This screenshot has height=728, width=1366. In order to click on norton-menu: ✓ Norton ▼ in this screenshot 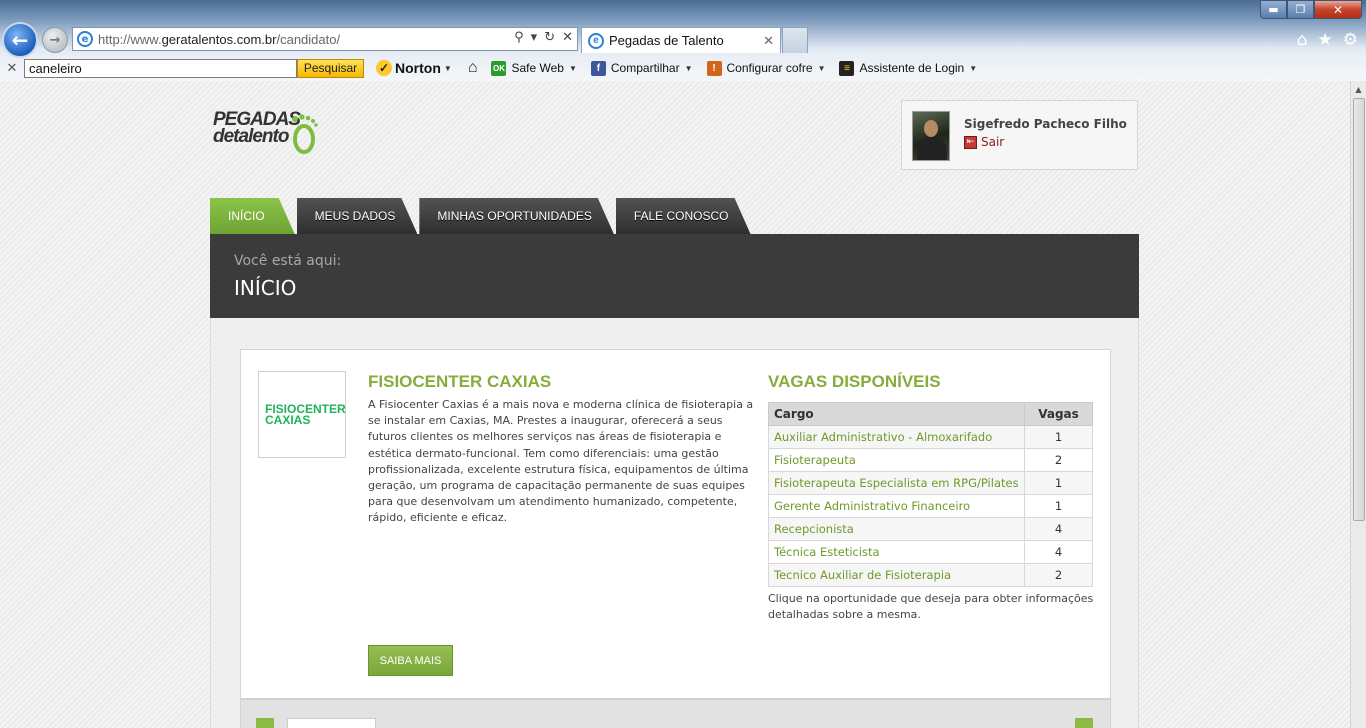, I will do `click(414, 68)`.